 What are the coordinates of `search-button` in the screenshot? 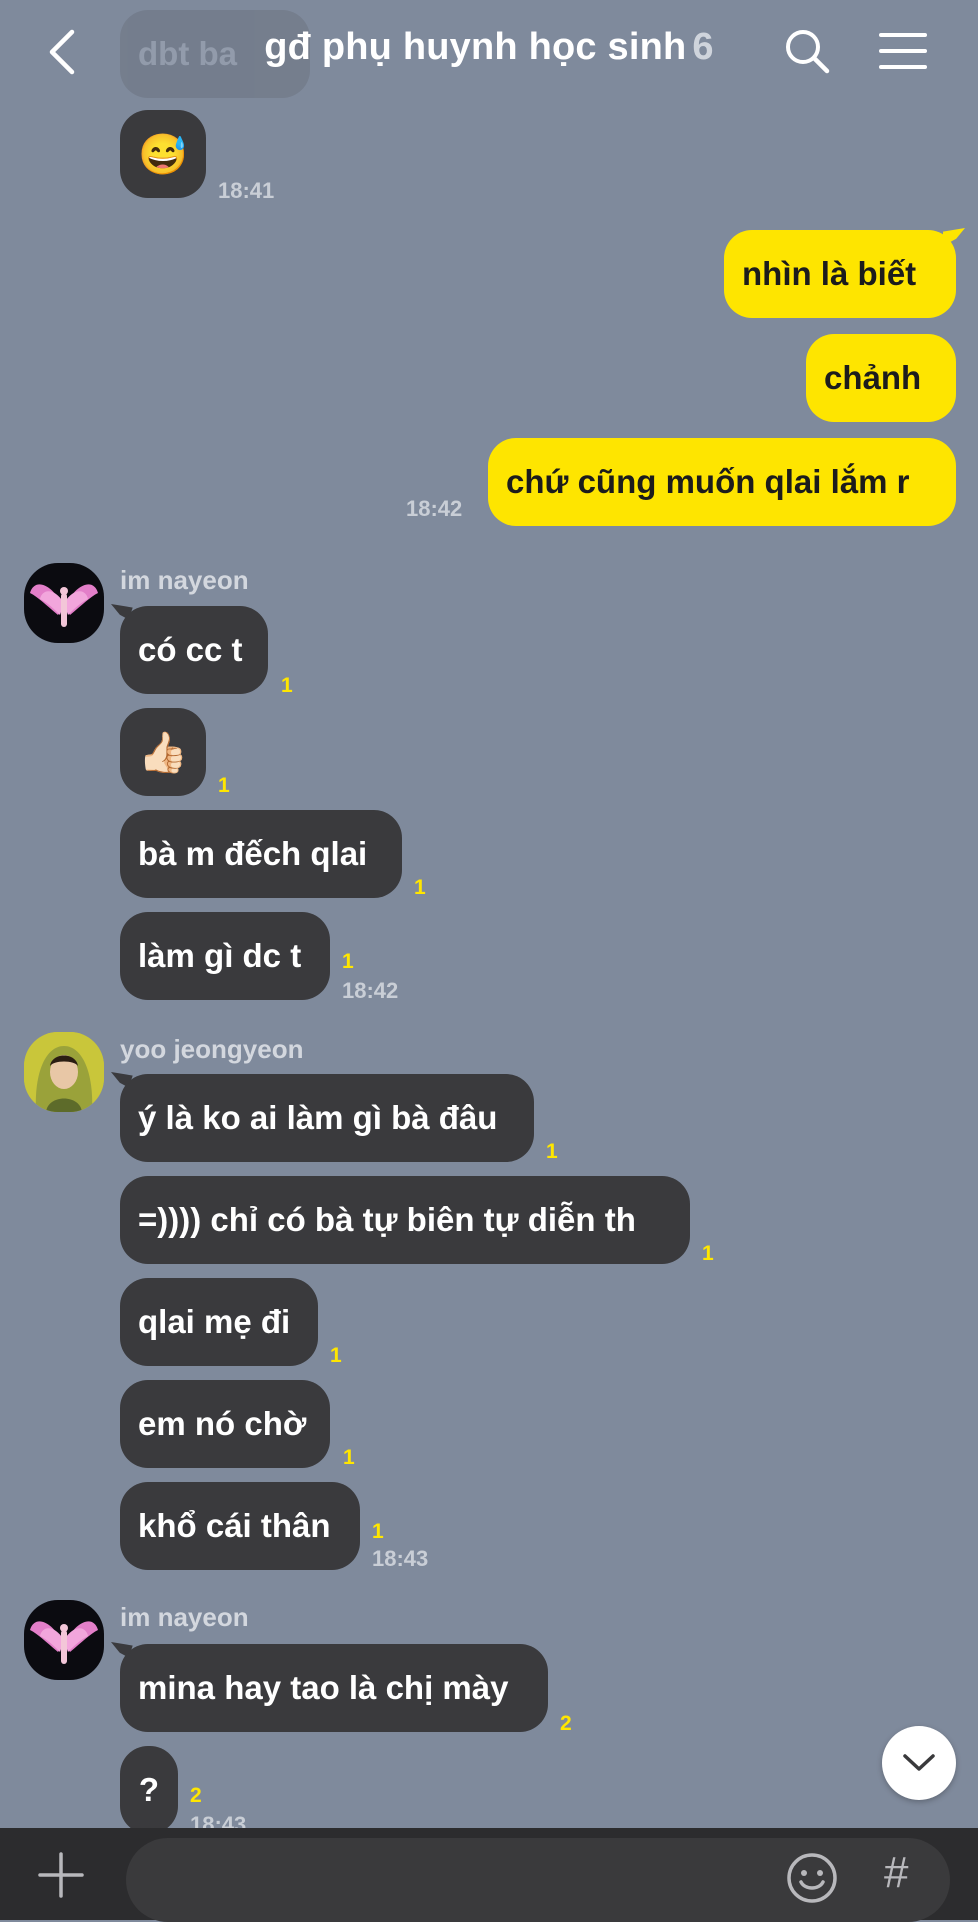 It's located at (807, 51).